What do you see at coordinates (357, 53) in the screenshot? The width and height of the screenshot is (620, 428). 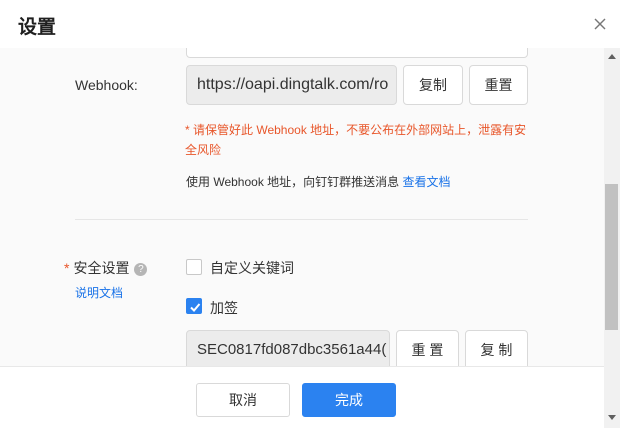 I see `previous-input-field` at bounding box center [357, 53].